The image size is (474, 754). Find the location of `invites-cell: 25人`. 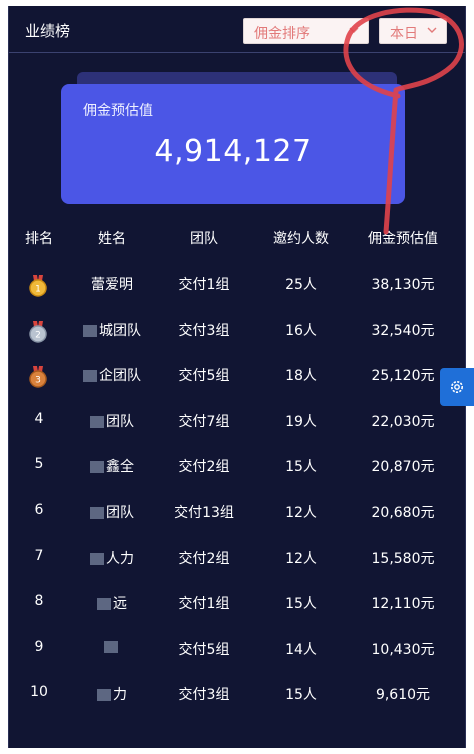

invites-cell: 25人 is located at coordinates (301, 285).